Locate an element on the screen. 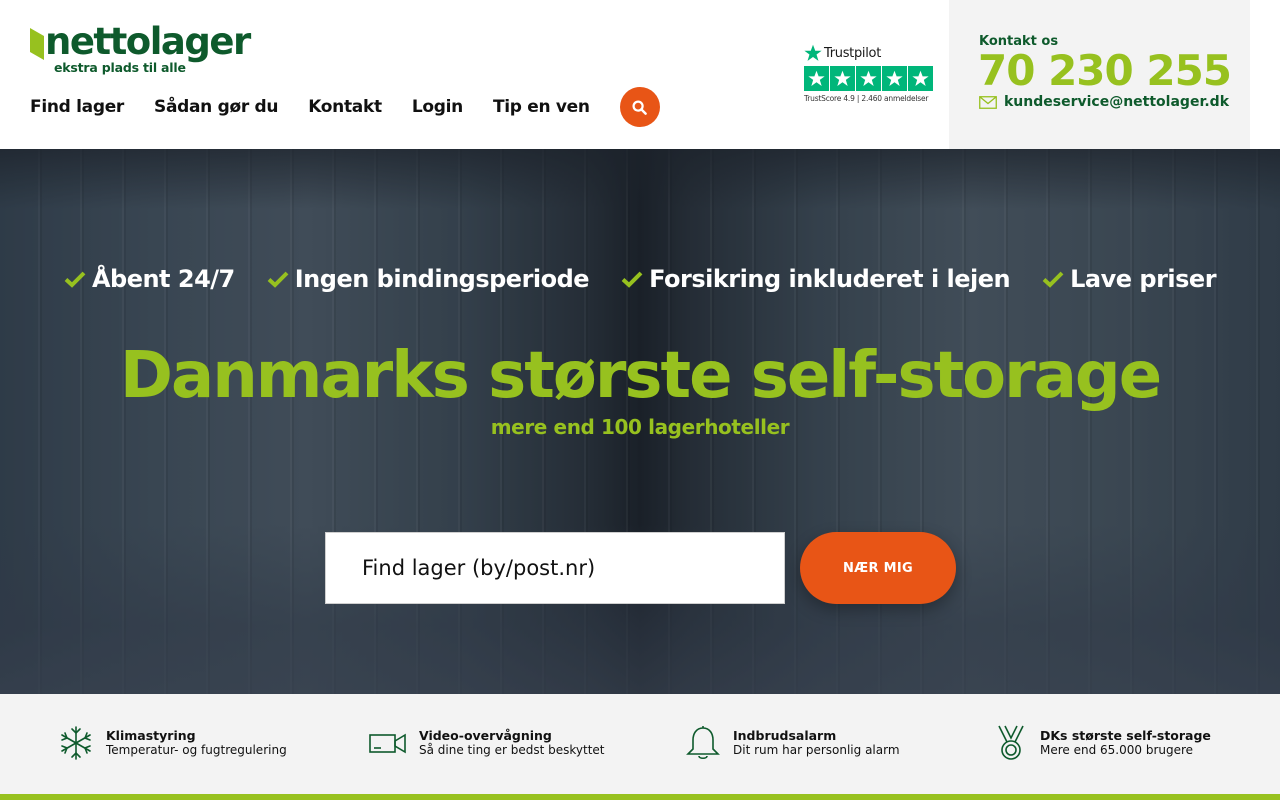 This screenshot has height=800, width=1280. bottom-accent-bar is located at coordinates (640, 797).